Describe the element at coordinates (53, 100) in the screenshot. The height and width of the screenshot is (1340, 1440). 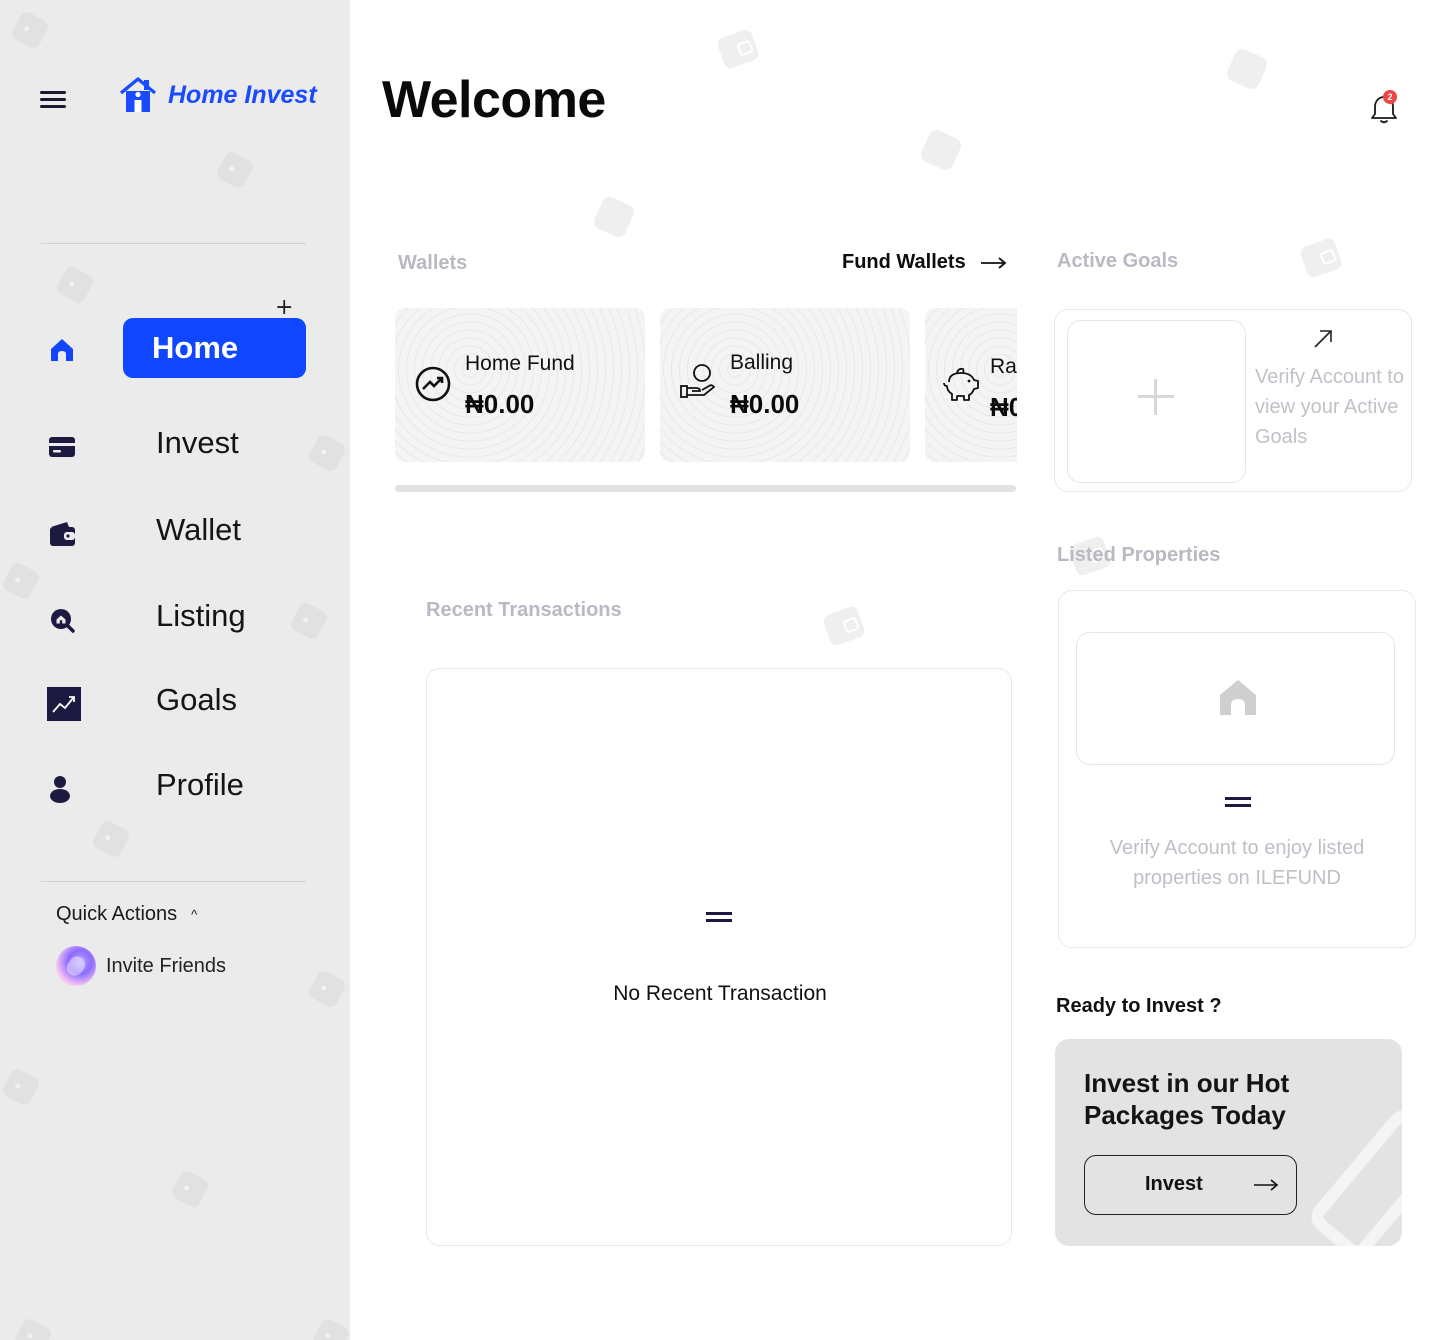
I see `hamburger-menu-icon` at that location.